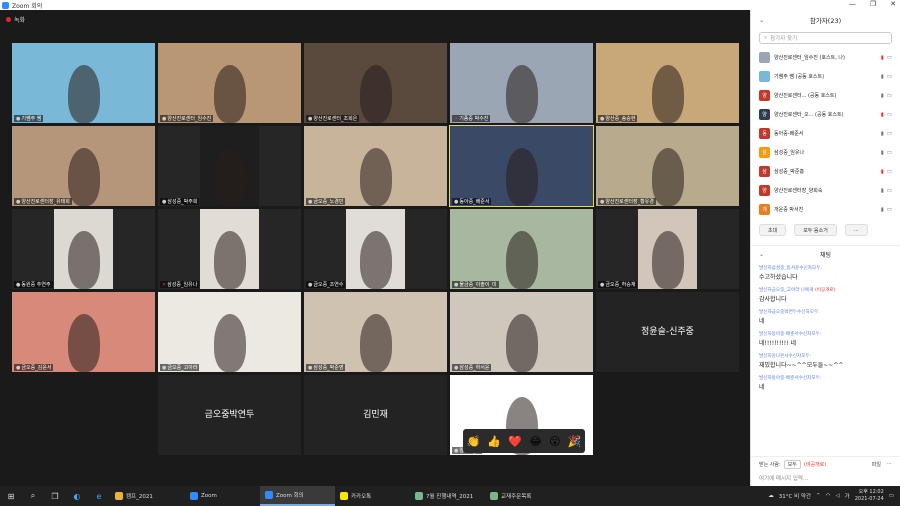 Image resolution: width=900 pixels, height=506 pixels. What do you see at coordinates (773, 230) in the screenshot?
I see `invite-button: 초대` at bounding box center [773, 230].